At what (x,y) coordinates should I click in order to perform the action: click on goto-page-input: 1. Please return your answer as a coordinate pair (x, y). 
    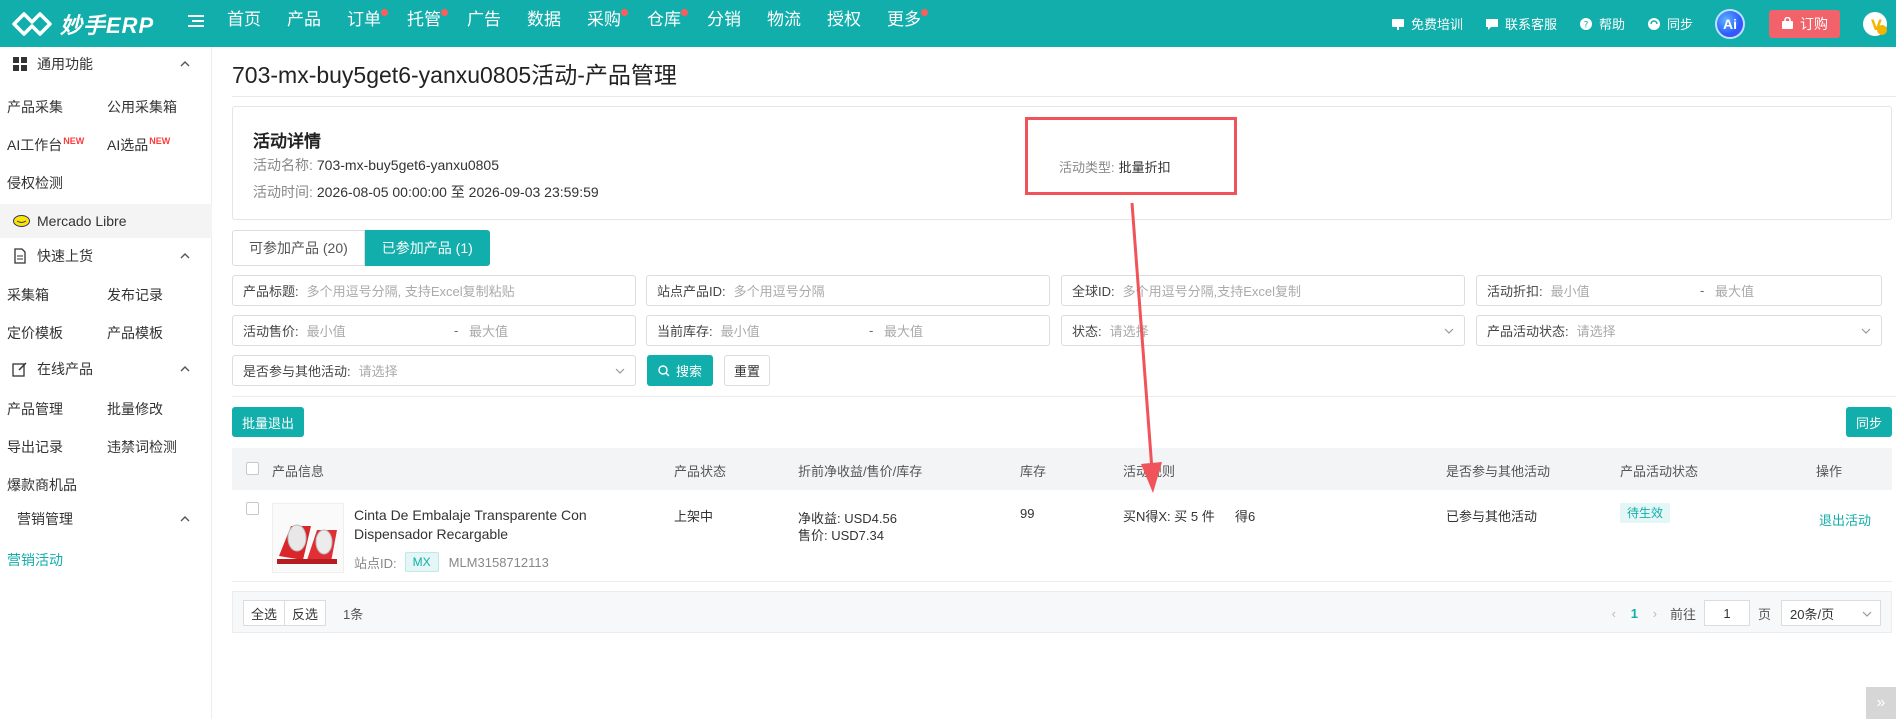
    Looking at the image, I should click on (1726, 613).